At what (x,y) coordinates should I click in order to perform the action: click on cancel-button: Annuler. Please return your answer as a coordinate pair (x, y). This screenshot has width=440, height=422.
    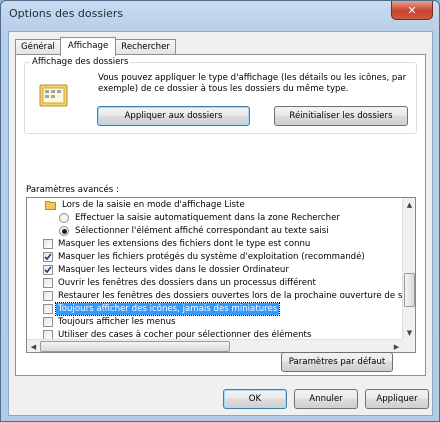
    Looking at the image, I should click on (326, 399).